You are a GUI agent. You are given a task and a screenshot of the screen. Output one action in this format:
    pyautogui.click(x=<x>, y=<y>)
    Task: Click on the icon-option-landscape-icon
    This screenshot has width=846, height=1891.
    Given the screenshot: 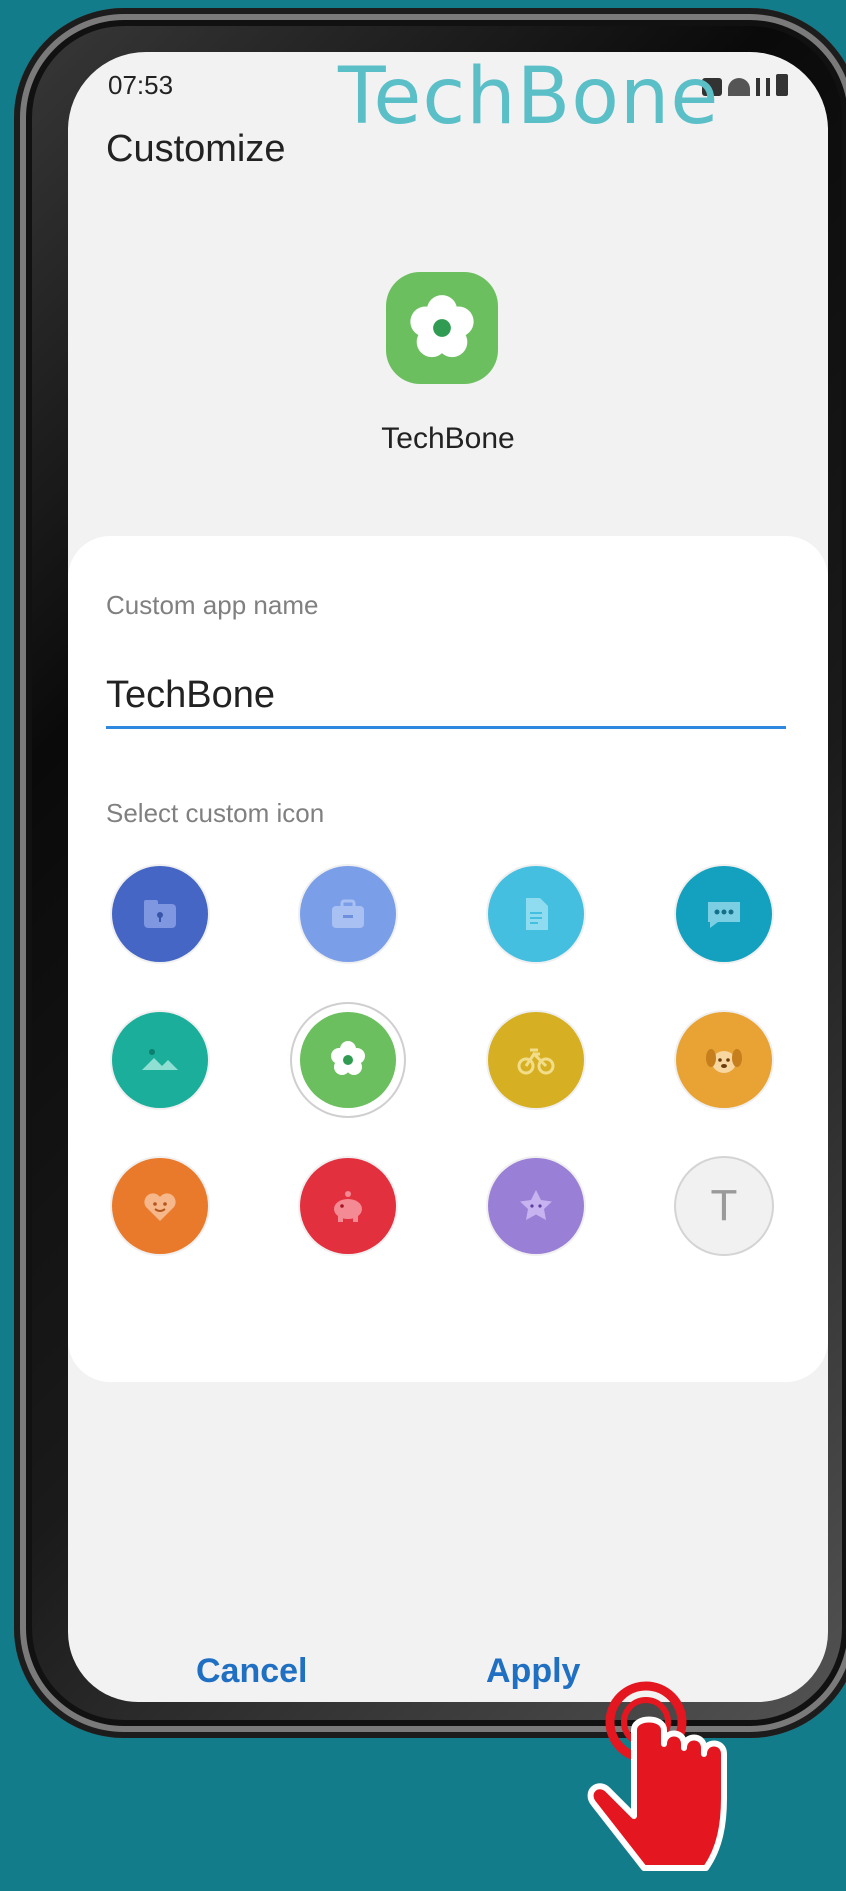 What is the action you would take?
    pyautogui.click(x=160, y=1060)
    